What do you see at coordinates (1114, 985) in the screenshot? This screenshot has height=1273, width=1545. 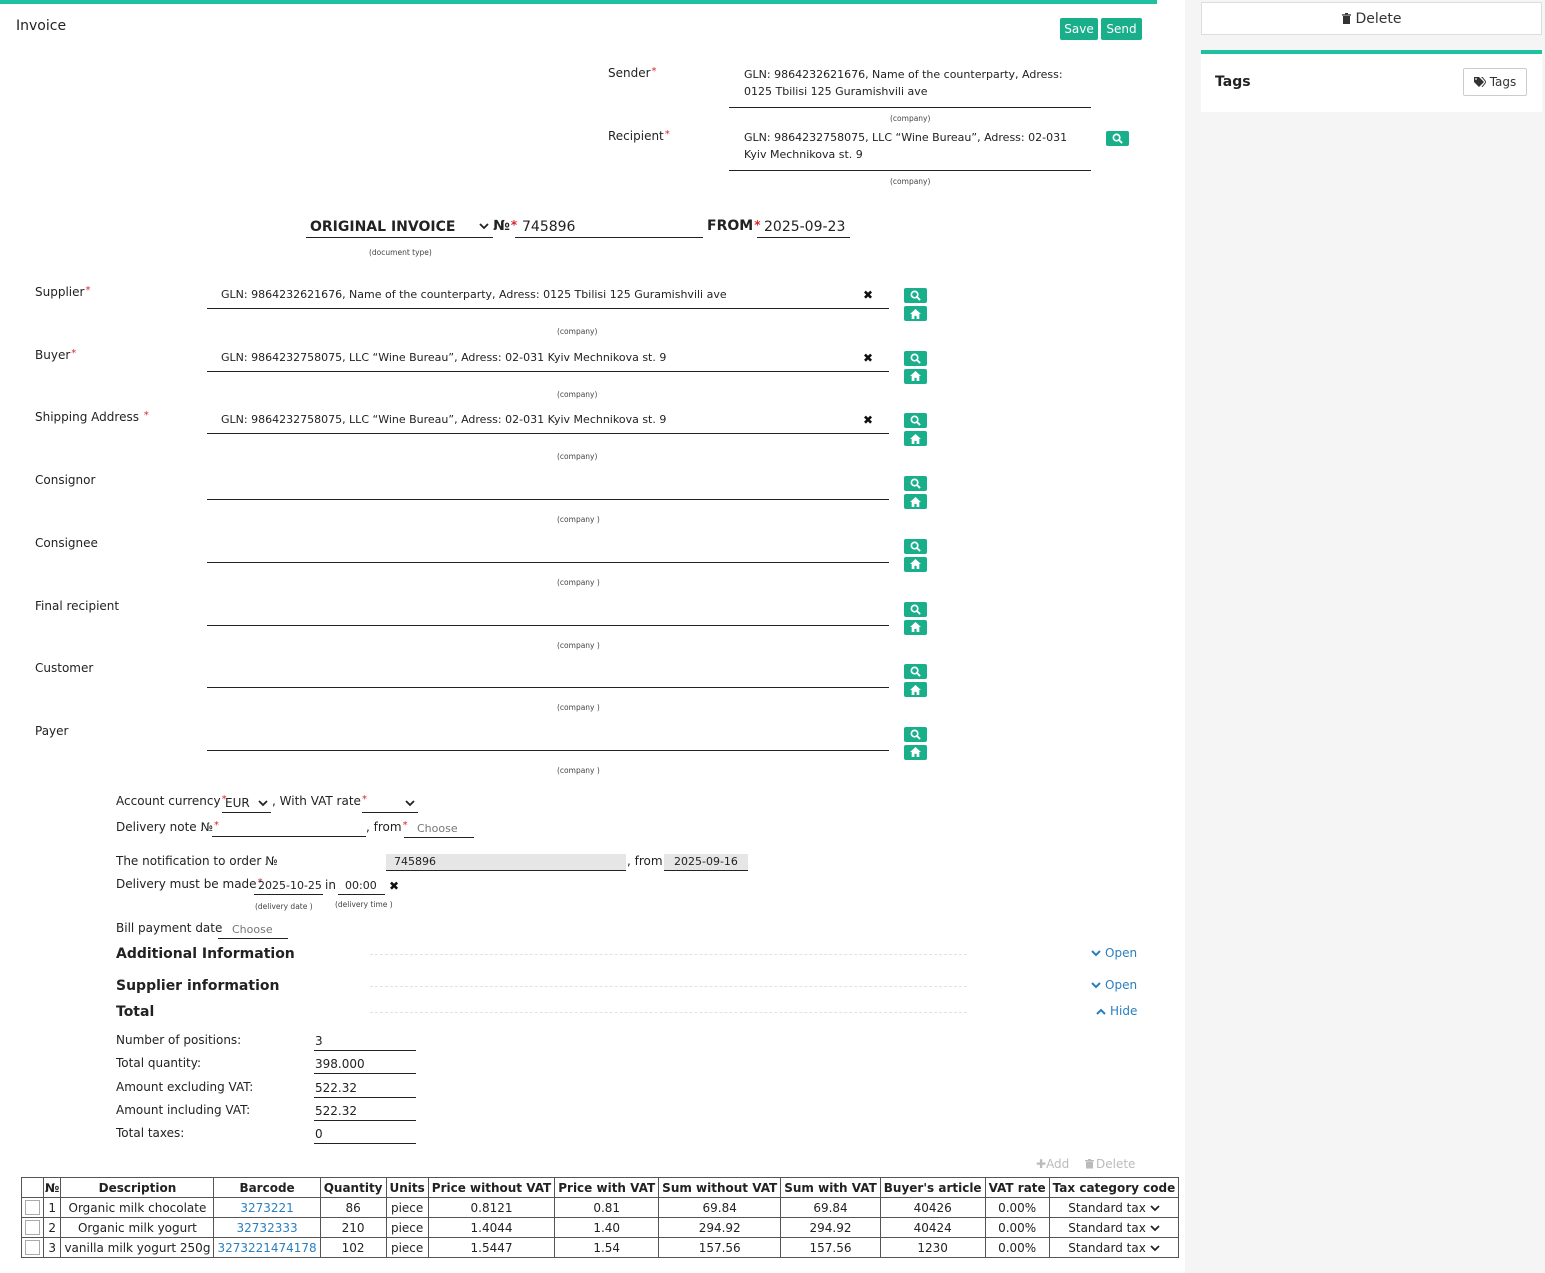 I see `supplier-open-toggle: Open` at bounding box center [1114, 985].